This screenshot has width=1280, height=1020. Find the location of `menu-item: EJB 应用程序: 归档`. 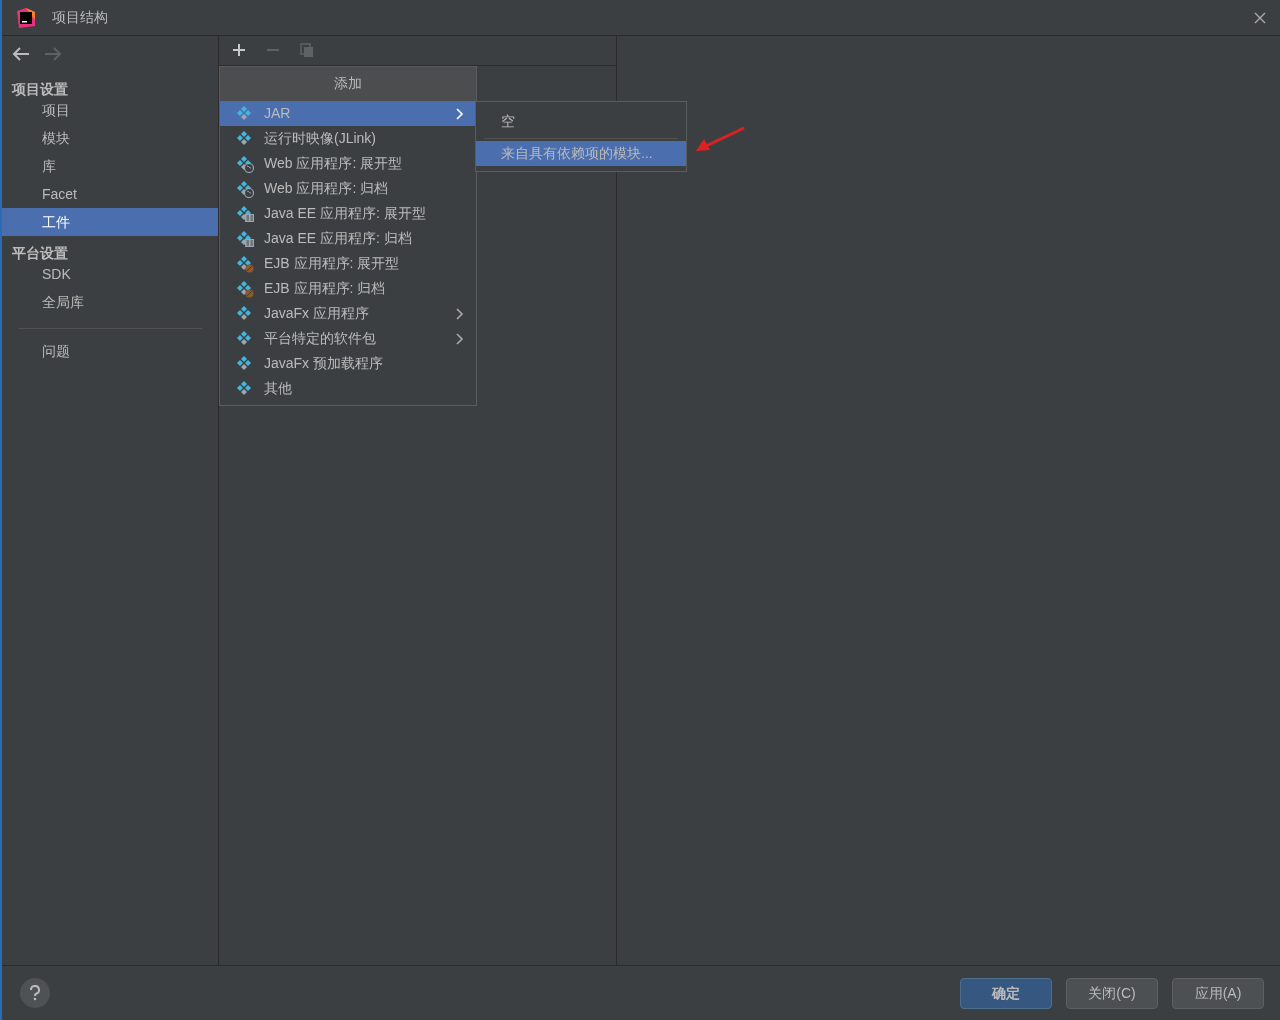

menu-item: EJB 应用程序: 归档 is located at coordinates (348, 288).